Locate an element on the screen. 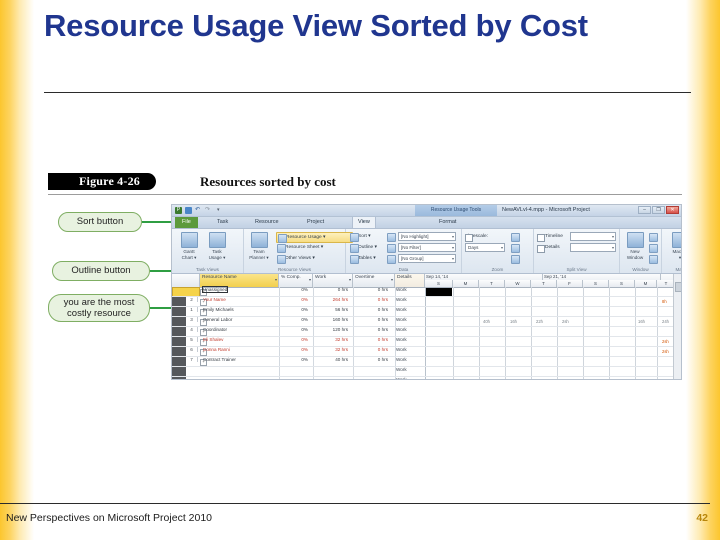  table-row: 4 + Coordinator 0% 120 hrs 0 hrs Work is located at coordinates (426, 332).